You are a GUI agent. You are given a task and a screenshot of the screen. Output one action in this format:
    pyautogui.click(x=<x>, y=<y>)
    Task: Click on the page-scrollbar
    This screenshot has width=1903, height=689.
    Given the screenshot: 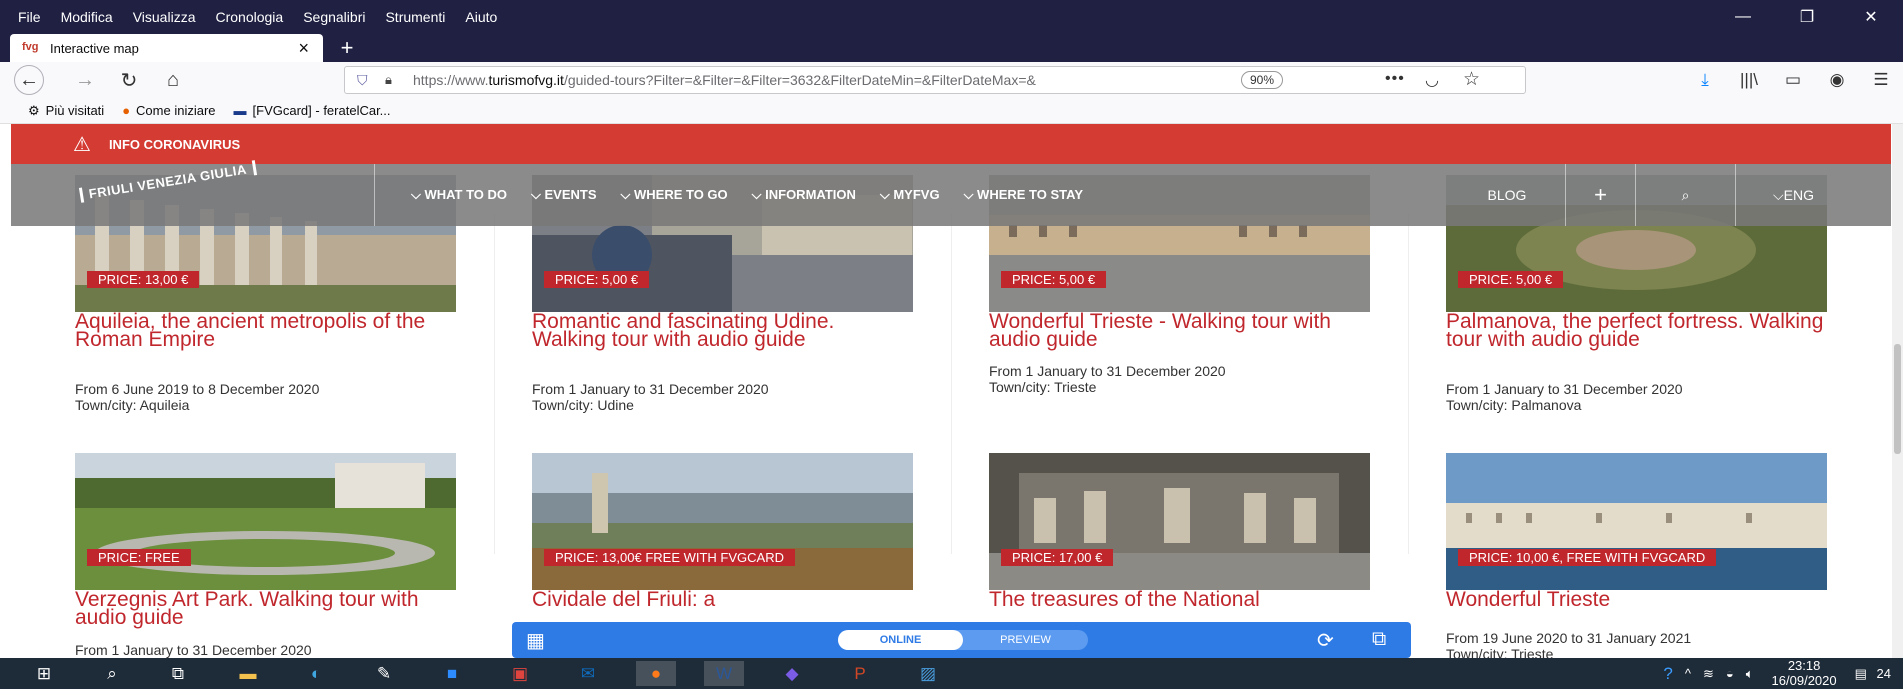 What is the action you would take?
    pyautogui.click(x=1897, y=391)
    